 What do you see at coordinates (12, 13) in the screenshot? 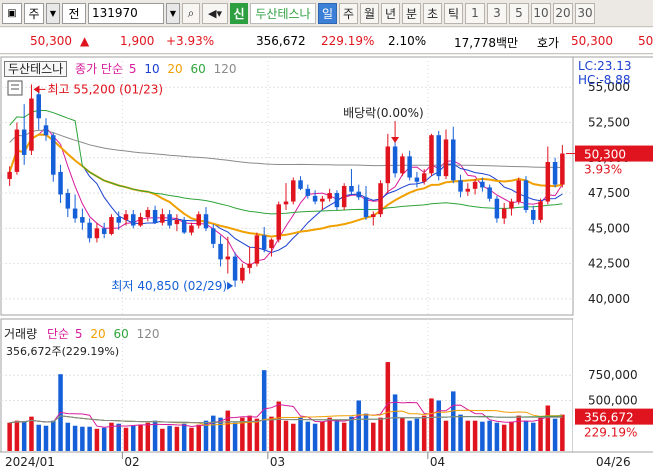
I see `window-menu-icon: ▣` at bounding box center [12, 13].